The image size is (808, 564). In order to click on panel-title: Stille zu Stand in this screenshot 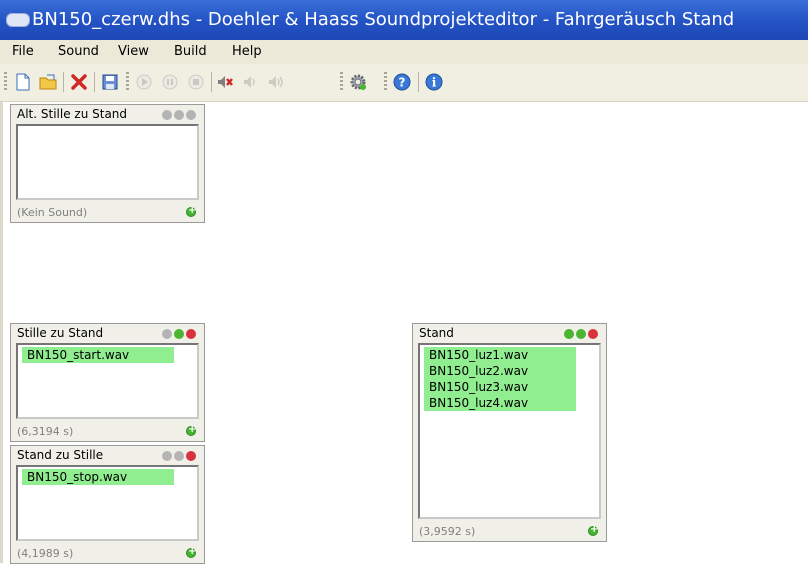, I will do `click(60, 333)`.